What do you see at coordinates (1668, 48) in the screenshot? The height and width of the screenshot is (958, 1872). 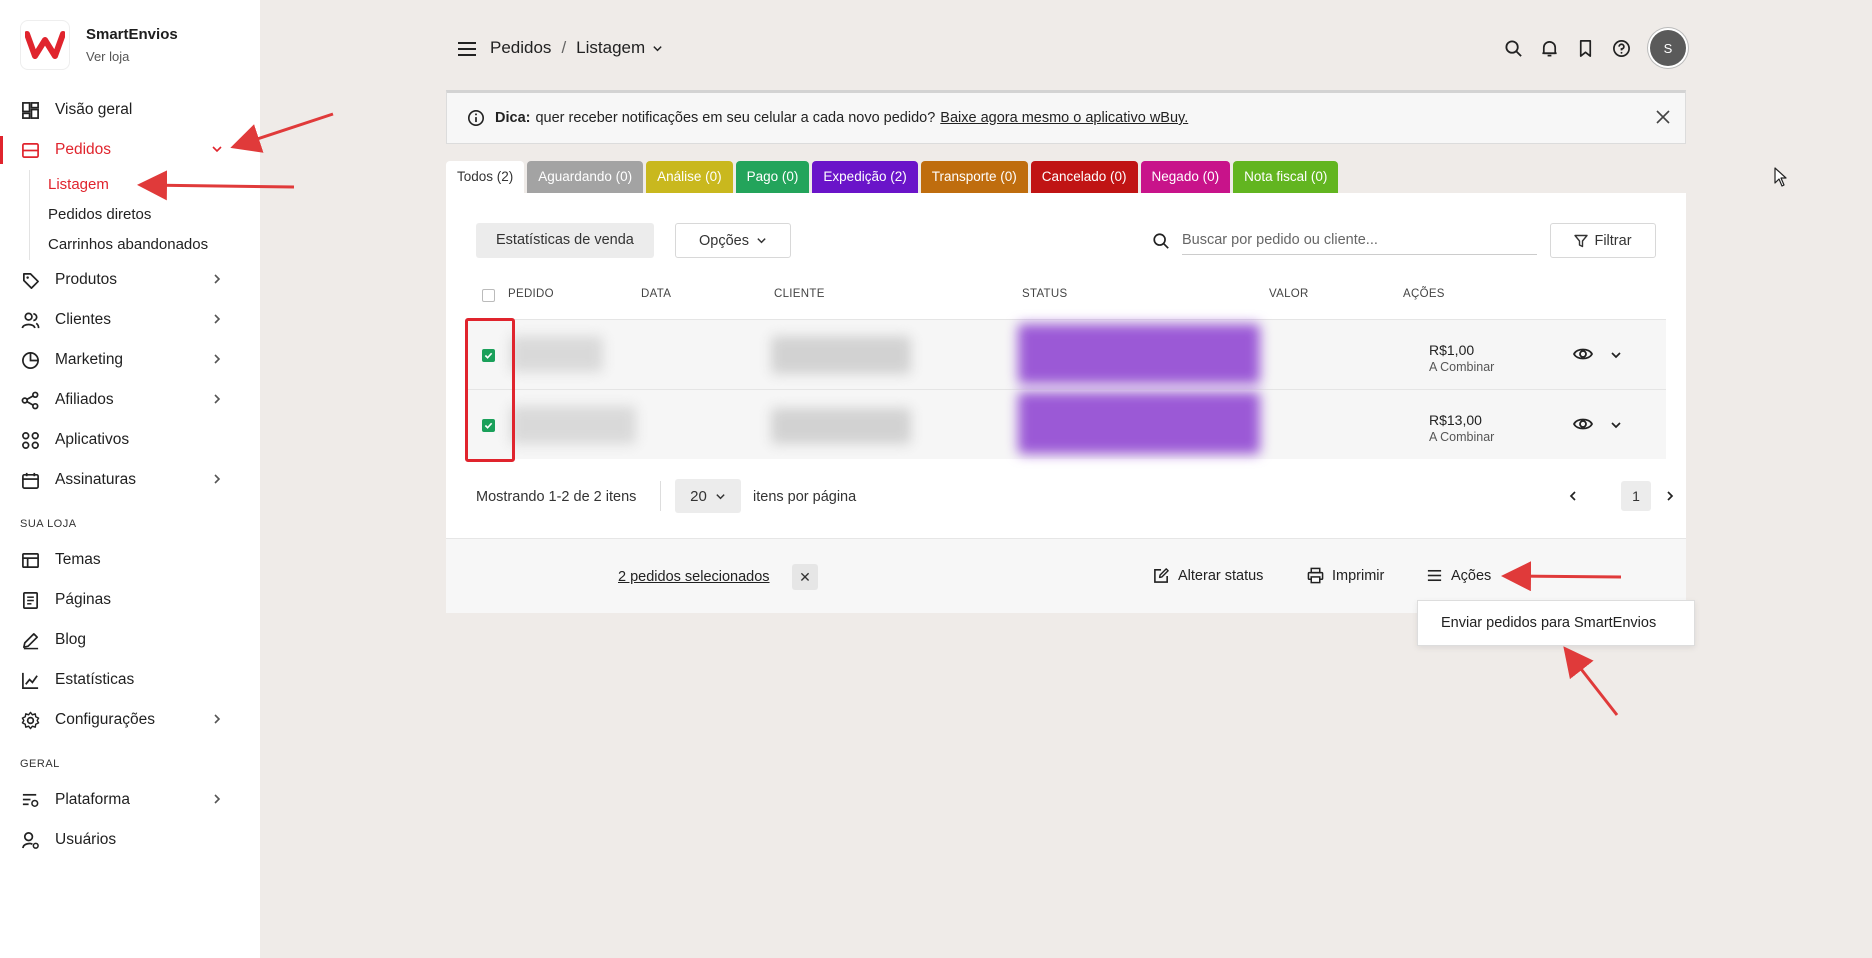 I see `avatar: S` at bounding box center [1668, 48].